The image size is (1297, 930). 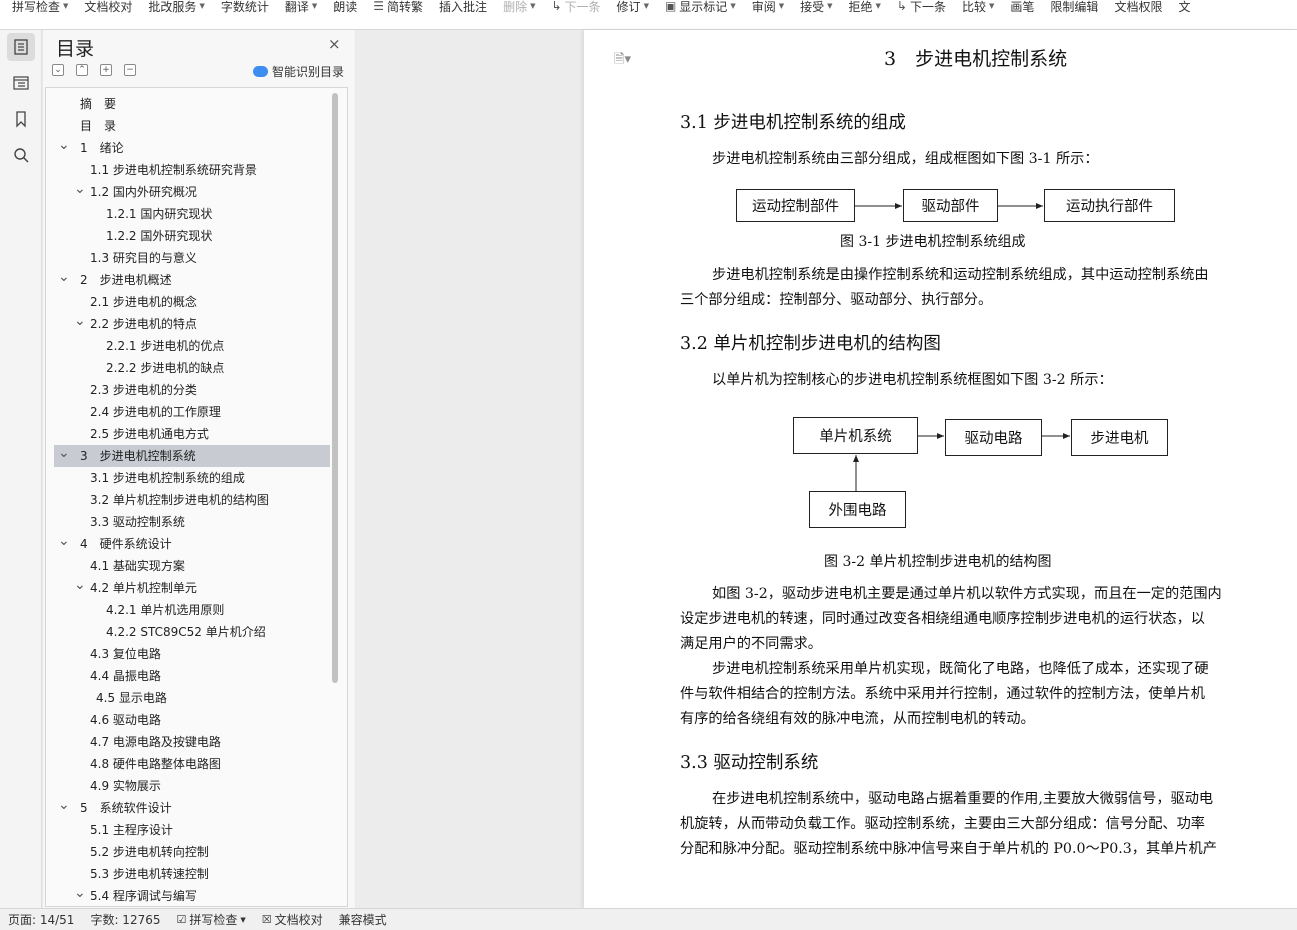 What do you see at coordinates (211, 919) in the screenshot?
I see `spell-check-status: ☑ 拼写检查 ▼` at bounding box center [211, 919].